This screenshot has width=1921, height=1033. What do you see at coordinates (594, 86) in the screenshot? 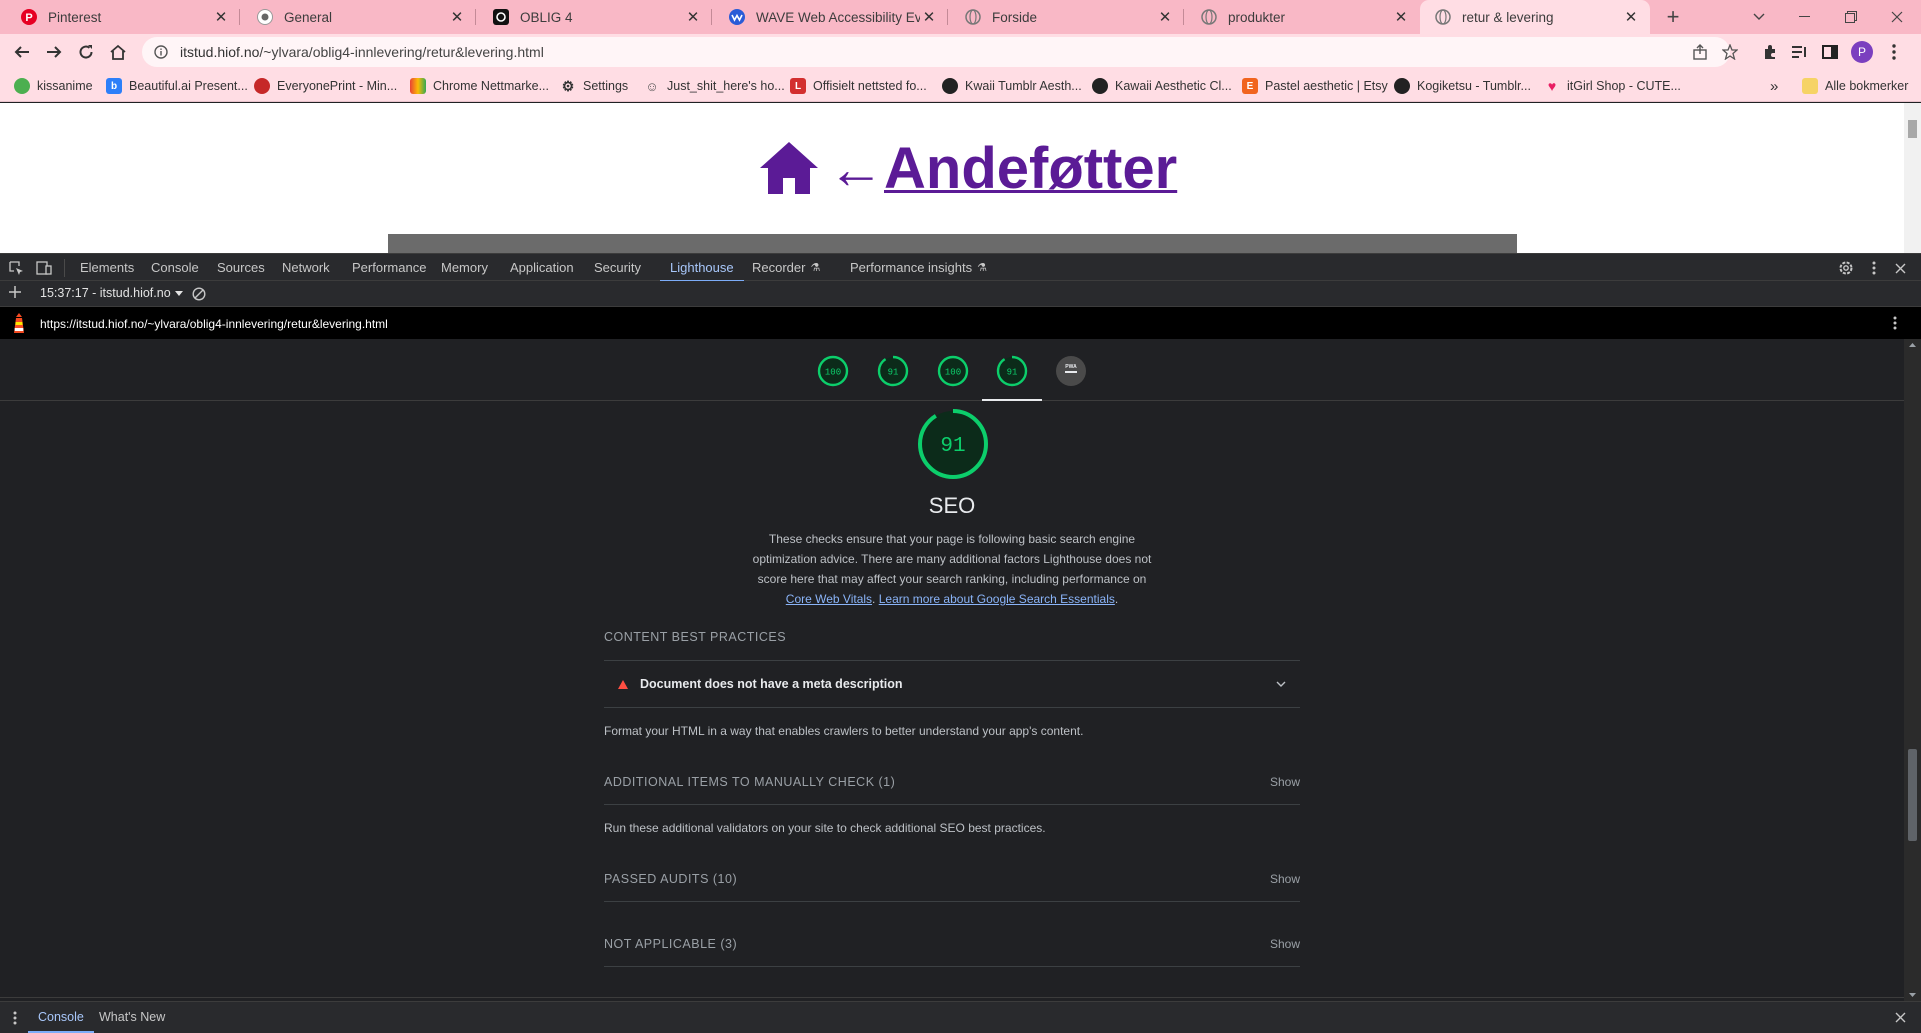
I see `bookmark-item: ⚙ Settings` at bounding box center [594, 86].